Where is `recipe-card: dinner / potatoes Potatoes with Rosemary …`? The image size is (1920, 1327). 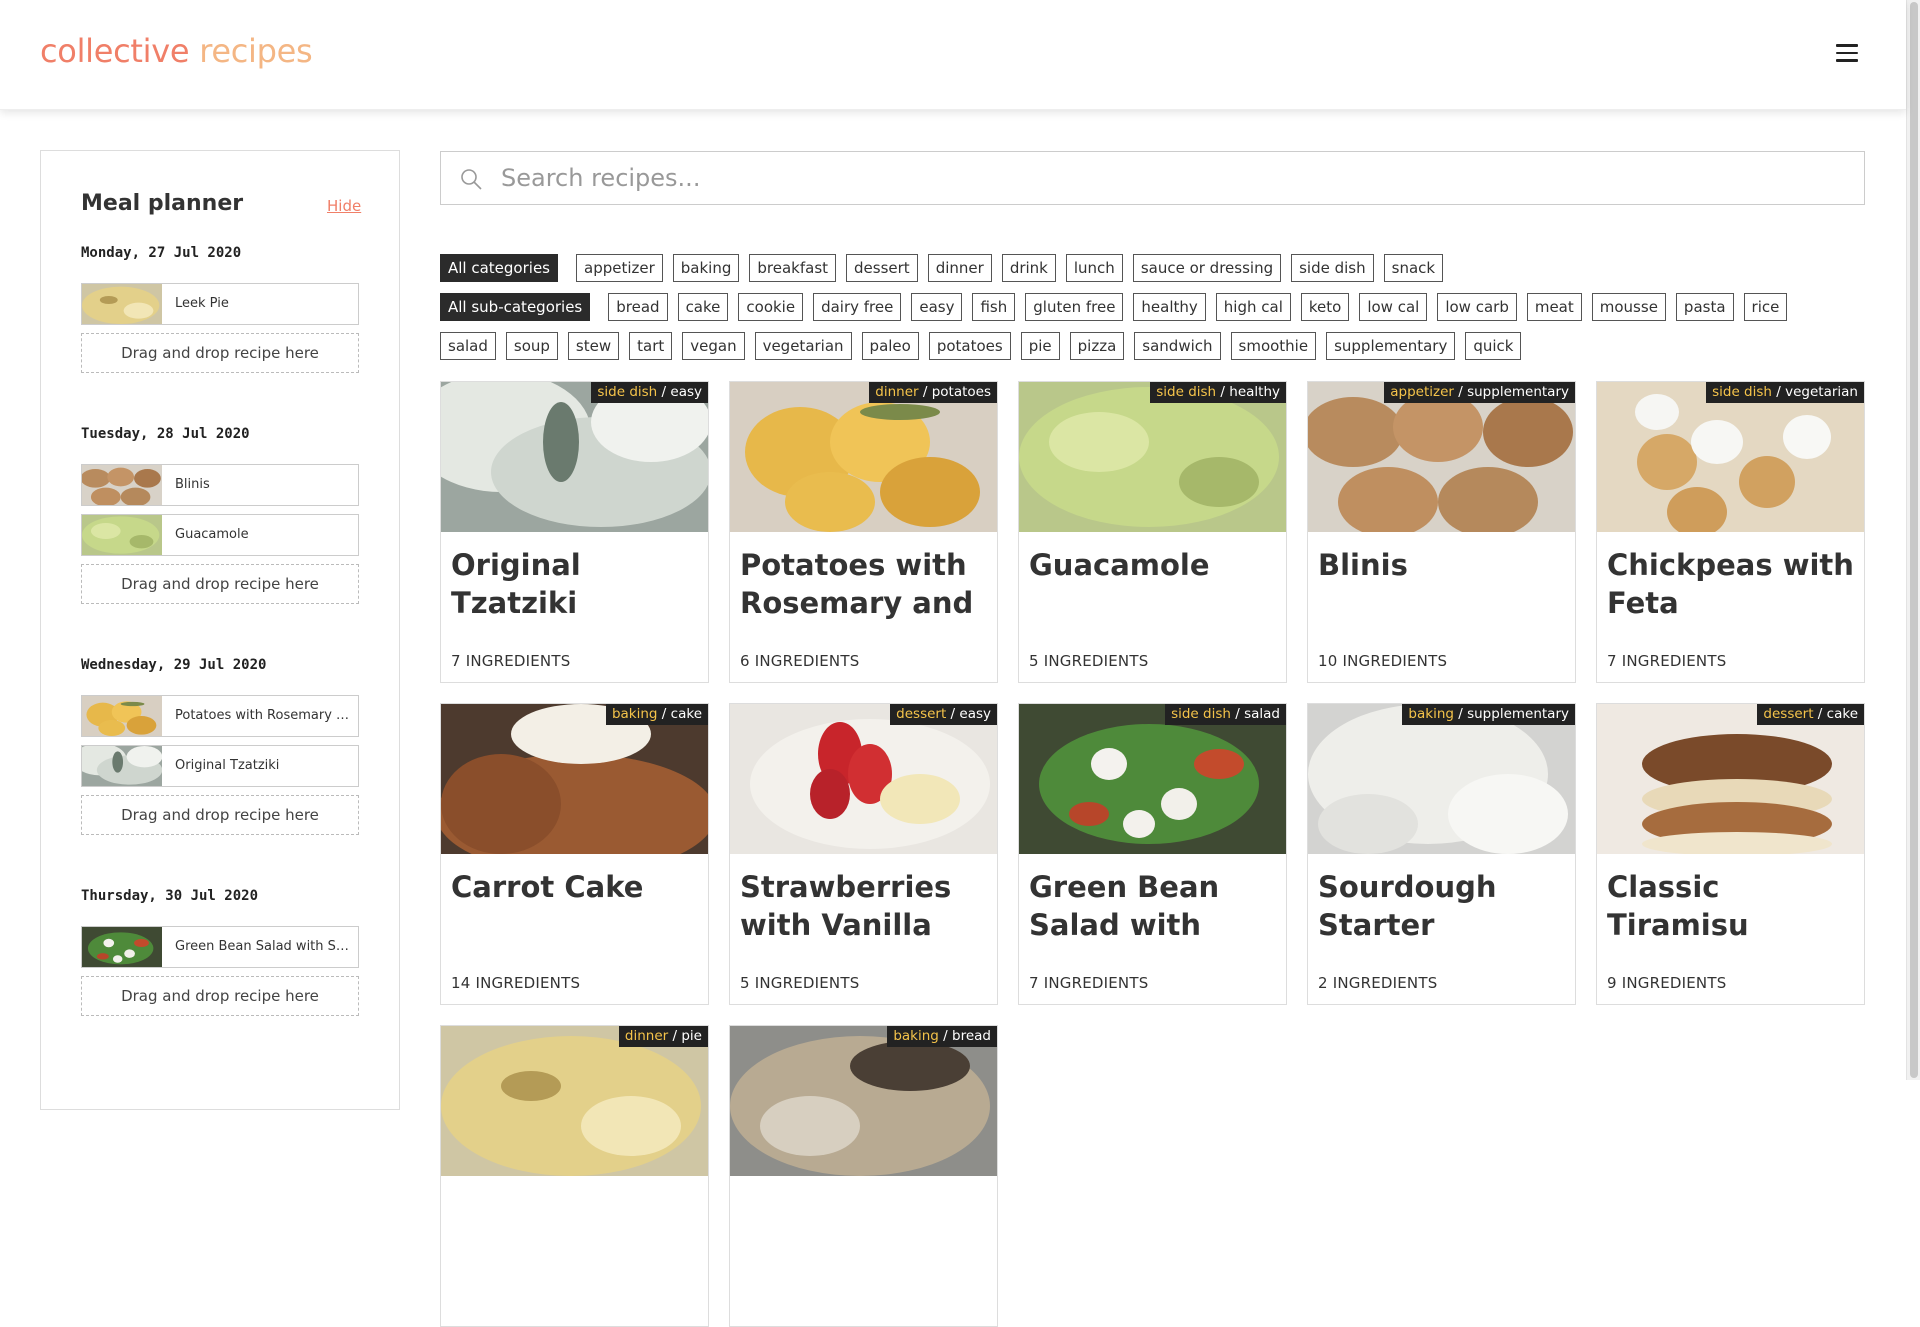
recipe-card: dinner / potatoes Potatoes with Rosemary … is located at coordinates (863, 532).